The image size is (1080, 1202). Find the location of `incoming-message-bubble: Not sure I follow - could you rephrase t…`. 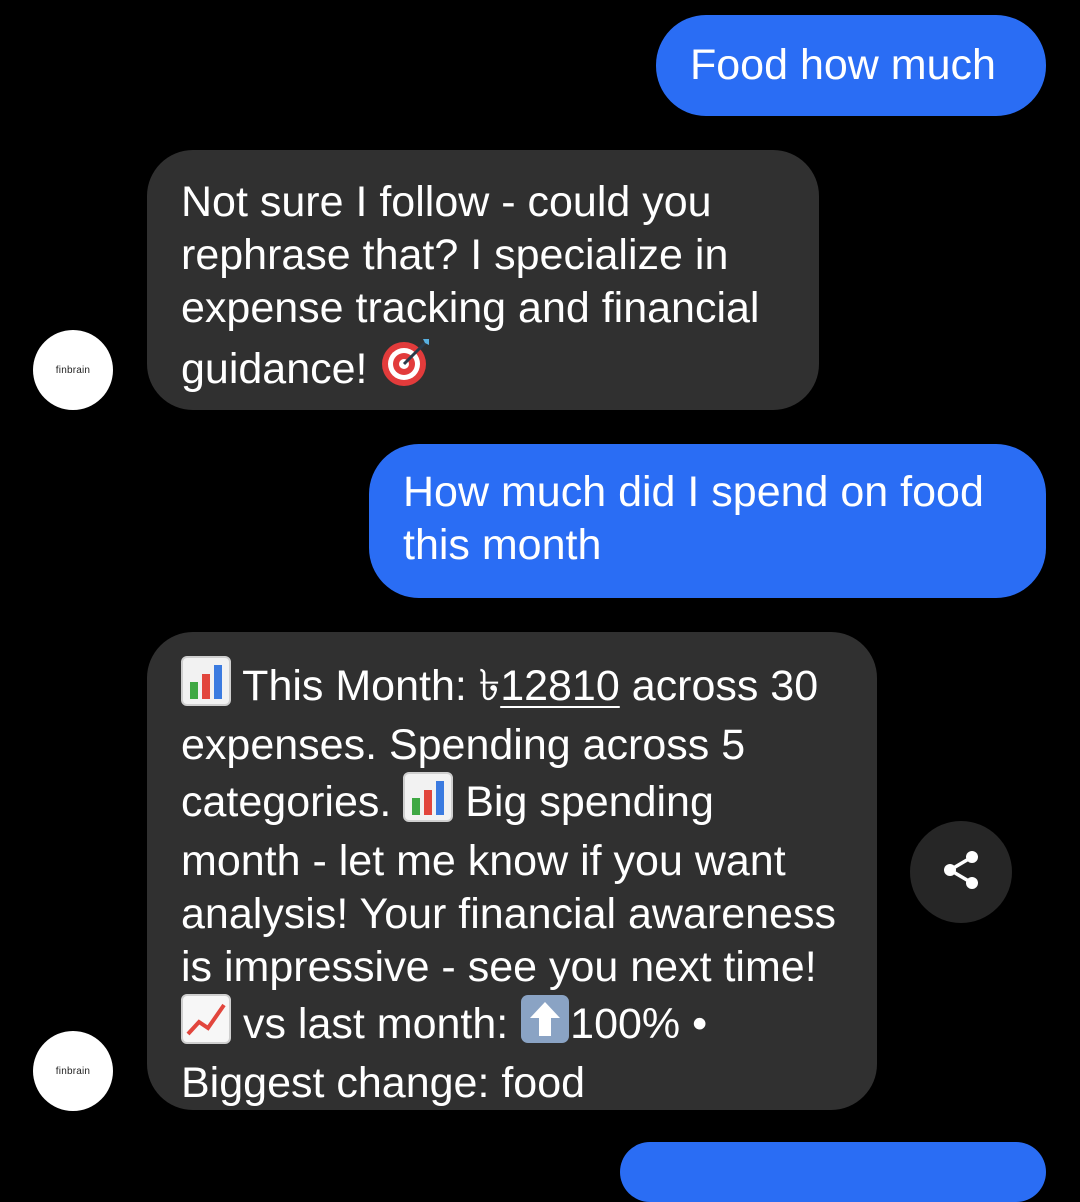

incoming-message-bubble: Not sure I follow - could you rephrase t… is located at coordinates (483, 280).